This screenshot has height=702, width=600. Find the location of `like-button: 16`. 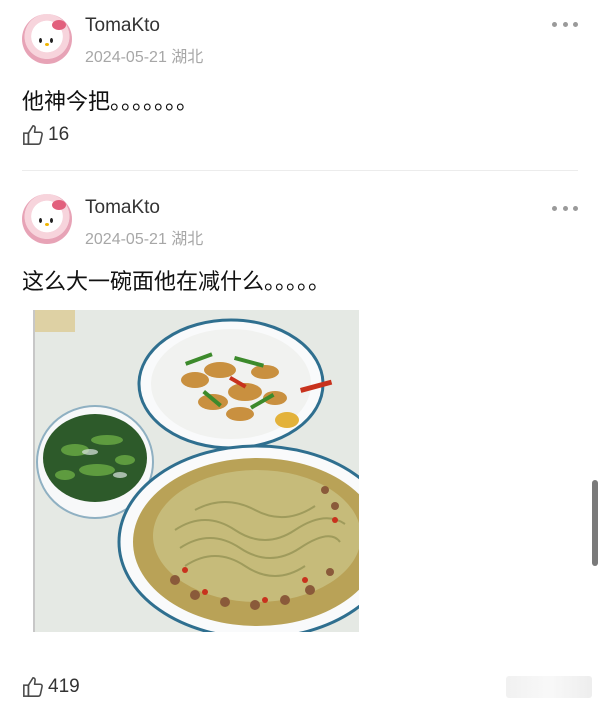

like-button: 16 is located at coordinates (45, 135).